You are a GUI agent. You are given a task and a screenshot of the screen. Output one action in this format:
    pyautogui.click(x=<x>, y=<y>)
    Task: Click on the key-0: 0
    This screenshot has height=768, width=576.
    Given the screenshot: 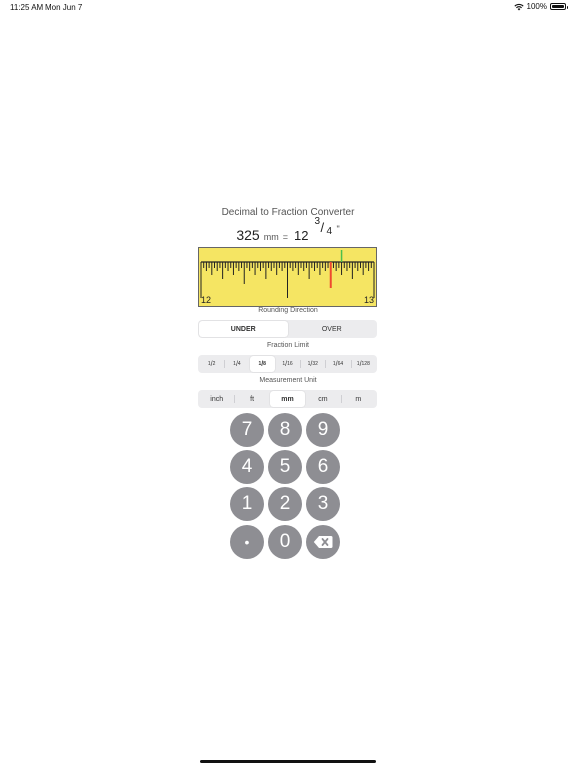 What is the action you would take?
    pyautogui.click(x=285, y=542)
    